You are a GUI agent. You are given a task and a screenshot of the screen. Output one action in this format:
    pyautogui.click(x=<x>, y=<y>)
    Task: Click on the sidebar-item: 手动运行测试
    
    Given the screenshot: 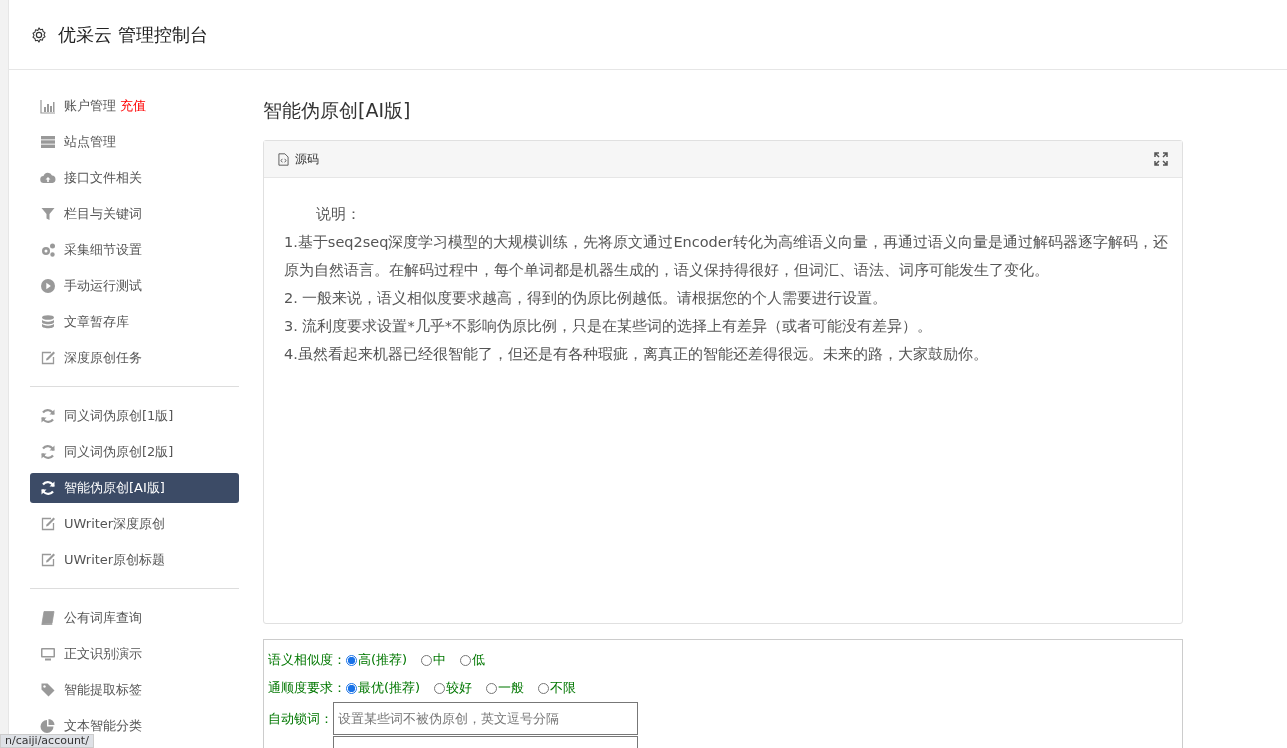 What is the action you would take?
    pyautogui.click(x=134, y=286)
    